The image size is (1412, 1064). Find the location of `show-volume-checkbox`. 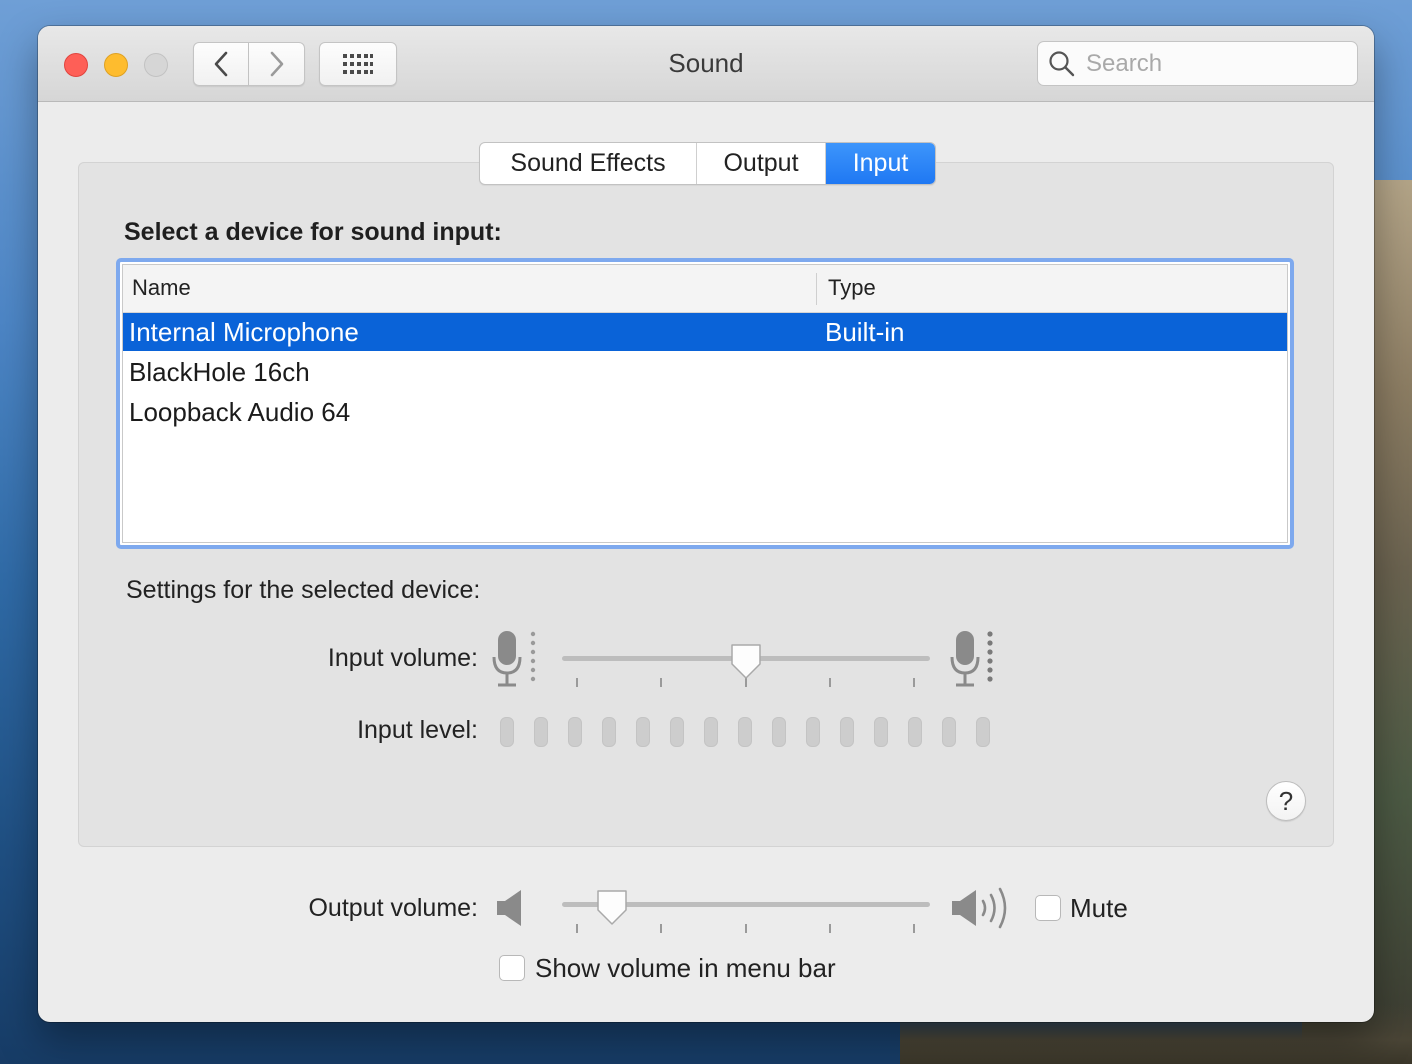

show-volume-checkbox is located at coordinates (512, 968).